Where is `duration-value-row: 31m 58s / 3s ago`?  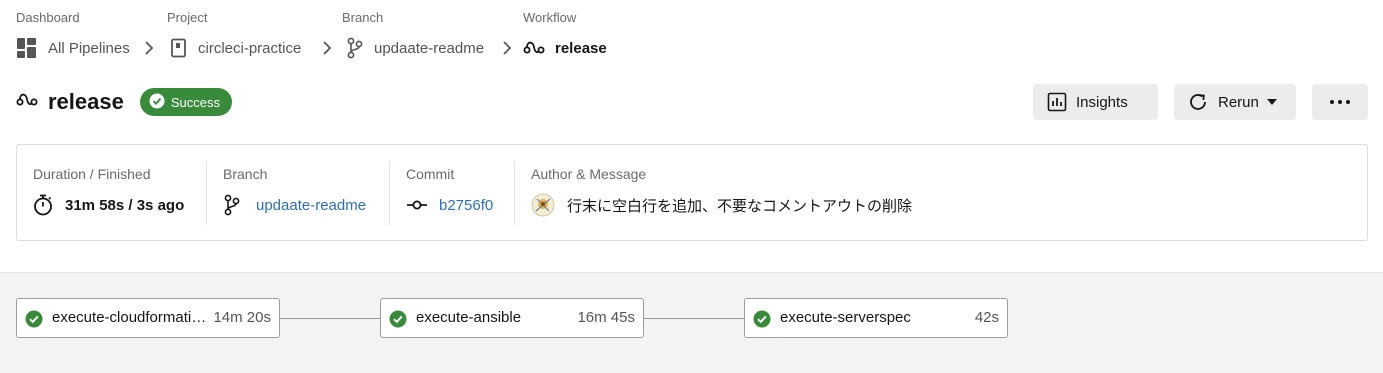
duration-value-row: 31m 58s / 3s ago is located at coordinates (108, 205).